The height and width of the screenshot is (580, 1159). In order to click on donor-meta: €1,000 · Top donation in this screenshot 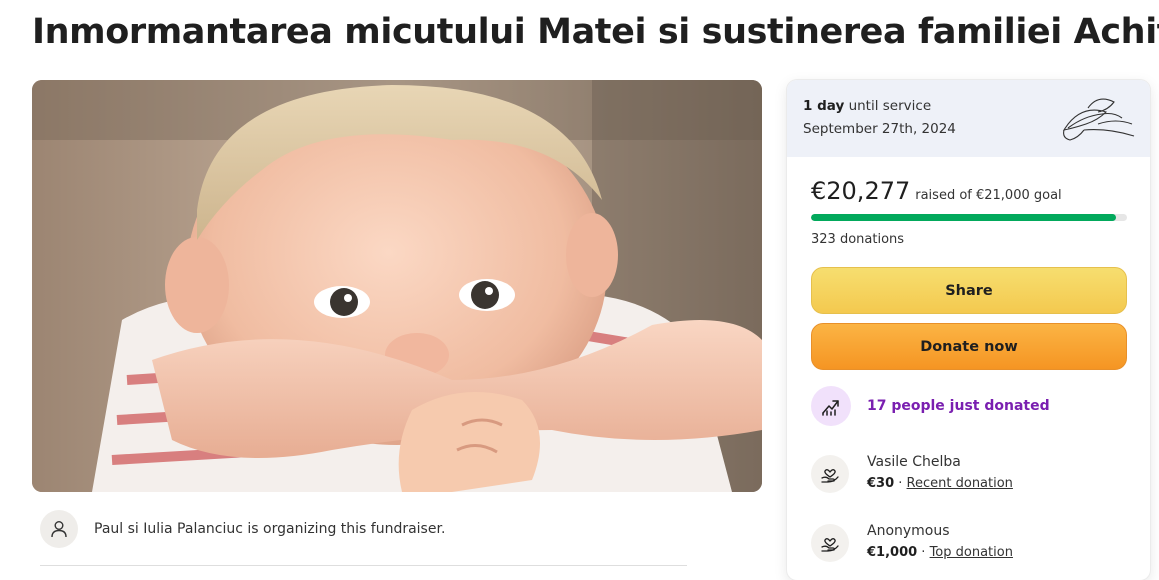, I will do `click(940, 553)`.